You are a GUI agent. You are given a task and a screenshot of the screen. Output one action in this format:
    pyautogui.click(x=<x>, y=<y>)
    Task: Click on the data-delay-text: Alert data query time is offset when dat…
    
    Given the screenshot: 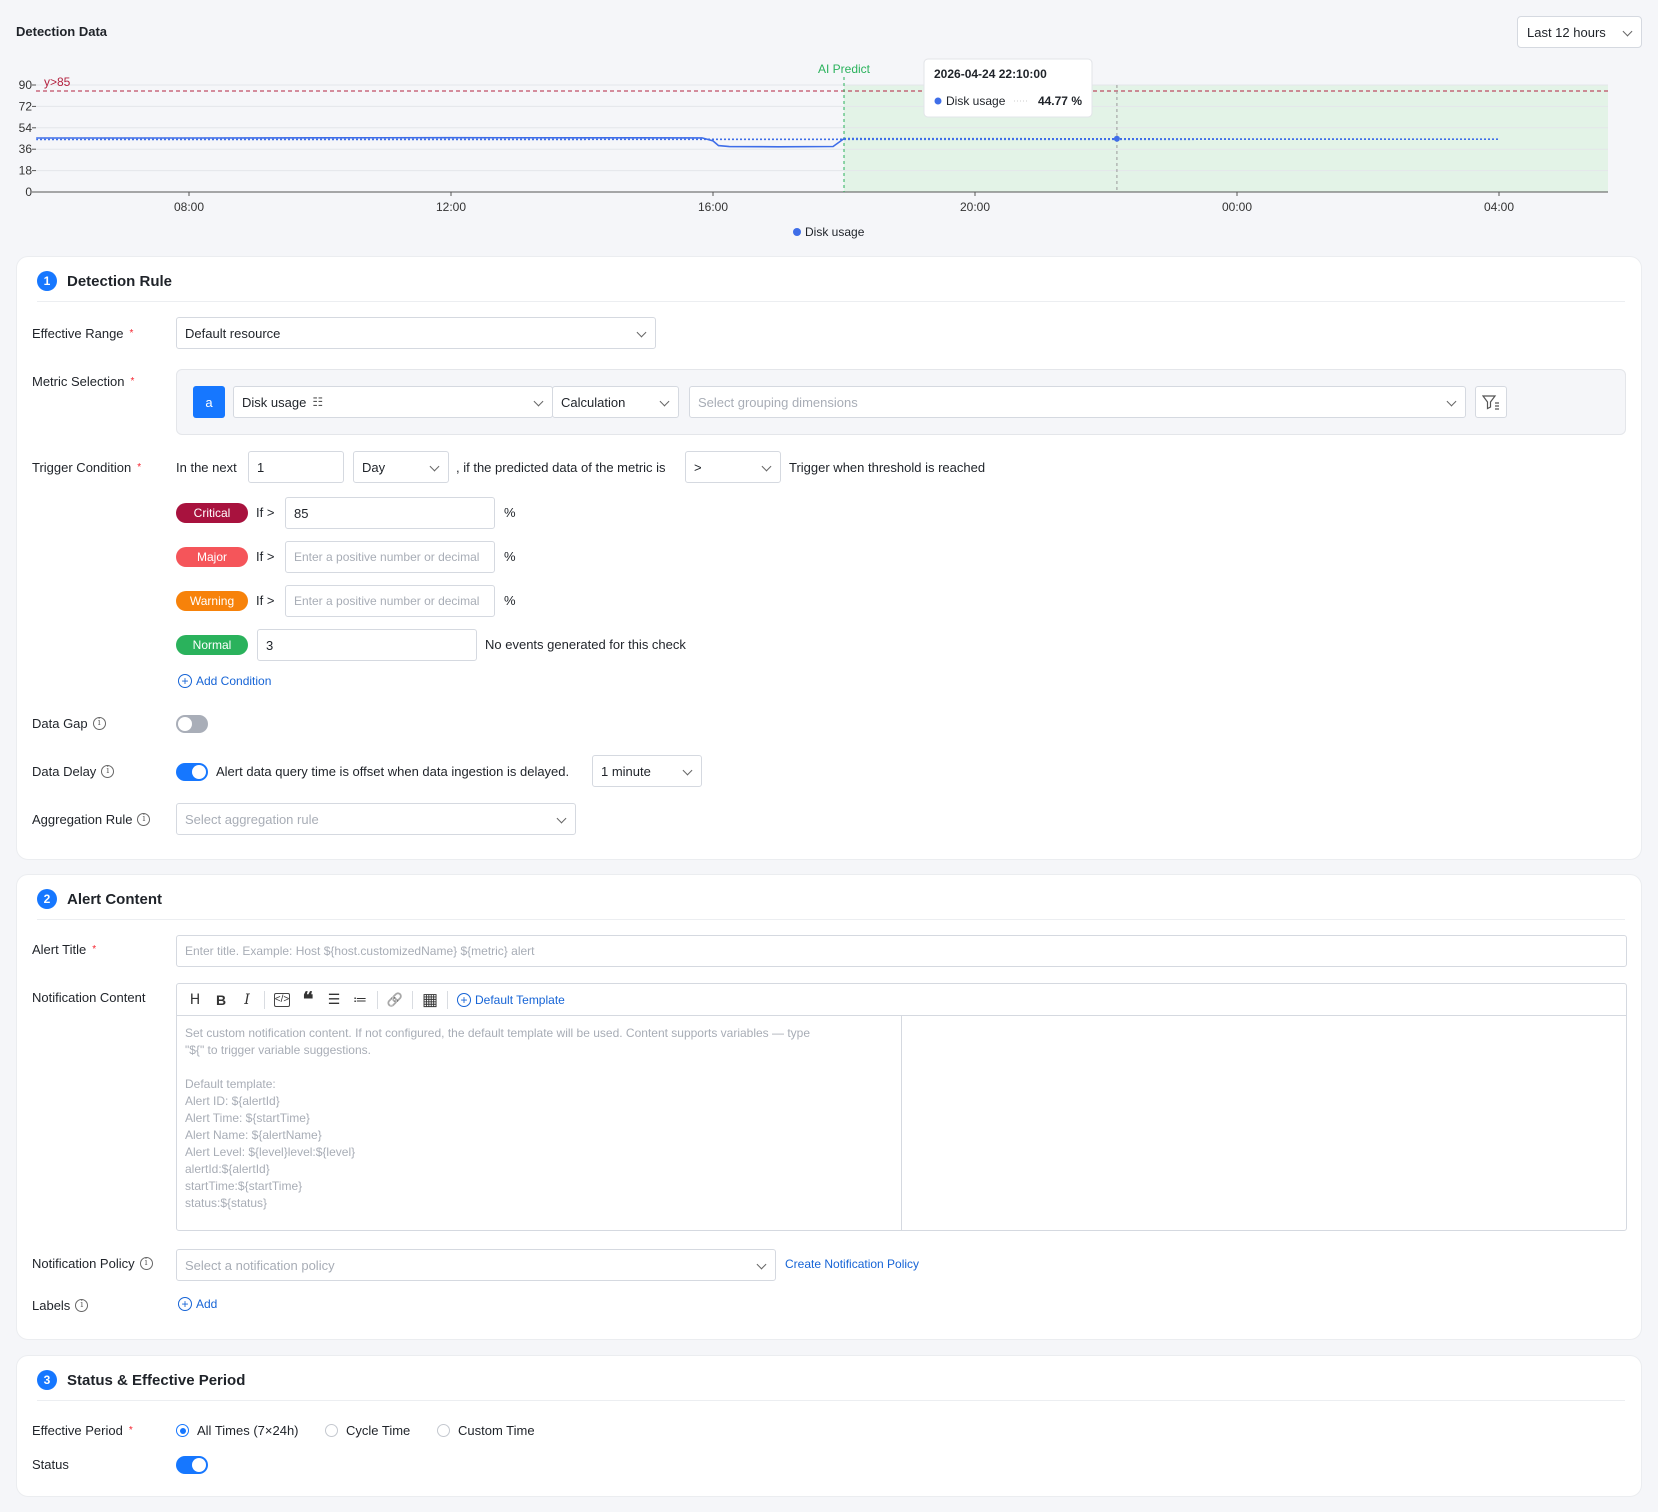 What is the action you would take?
    pyautogui.click(x=393, y=771)
    